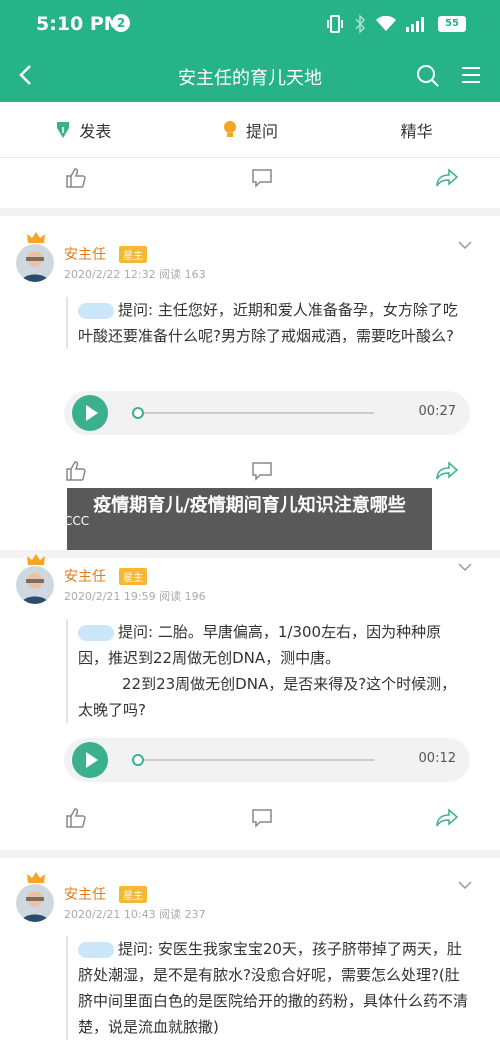  I want to click on tab-featured: 精华, so click(416, 129).